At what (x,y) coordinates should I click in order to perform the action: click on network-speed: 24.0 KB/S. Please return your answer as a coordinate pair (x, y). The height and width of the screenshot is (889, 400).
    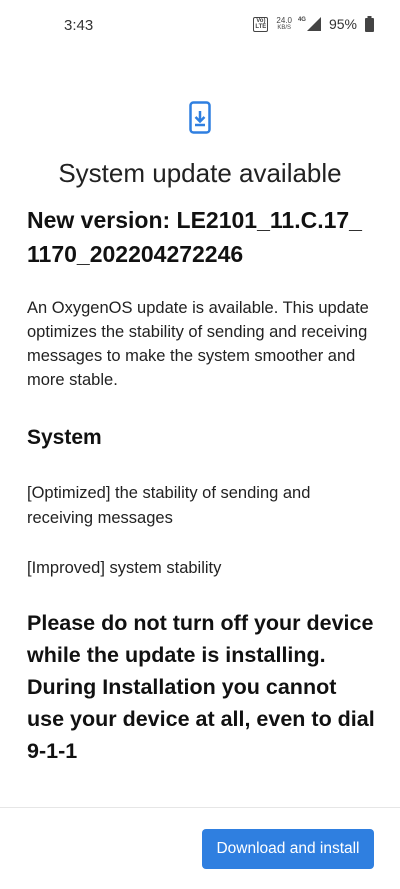
    Looking at the image, I should click on (284, 23).